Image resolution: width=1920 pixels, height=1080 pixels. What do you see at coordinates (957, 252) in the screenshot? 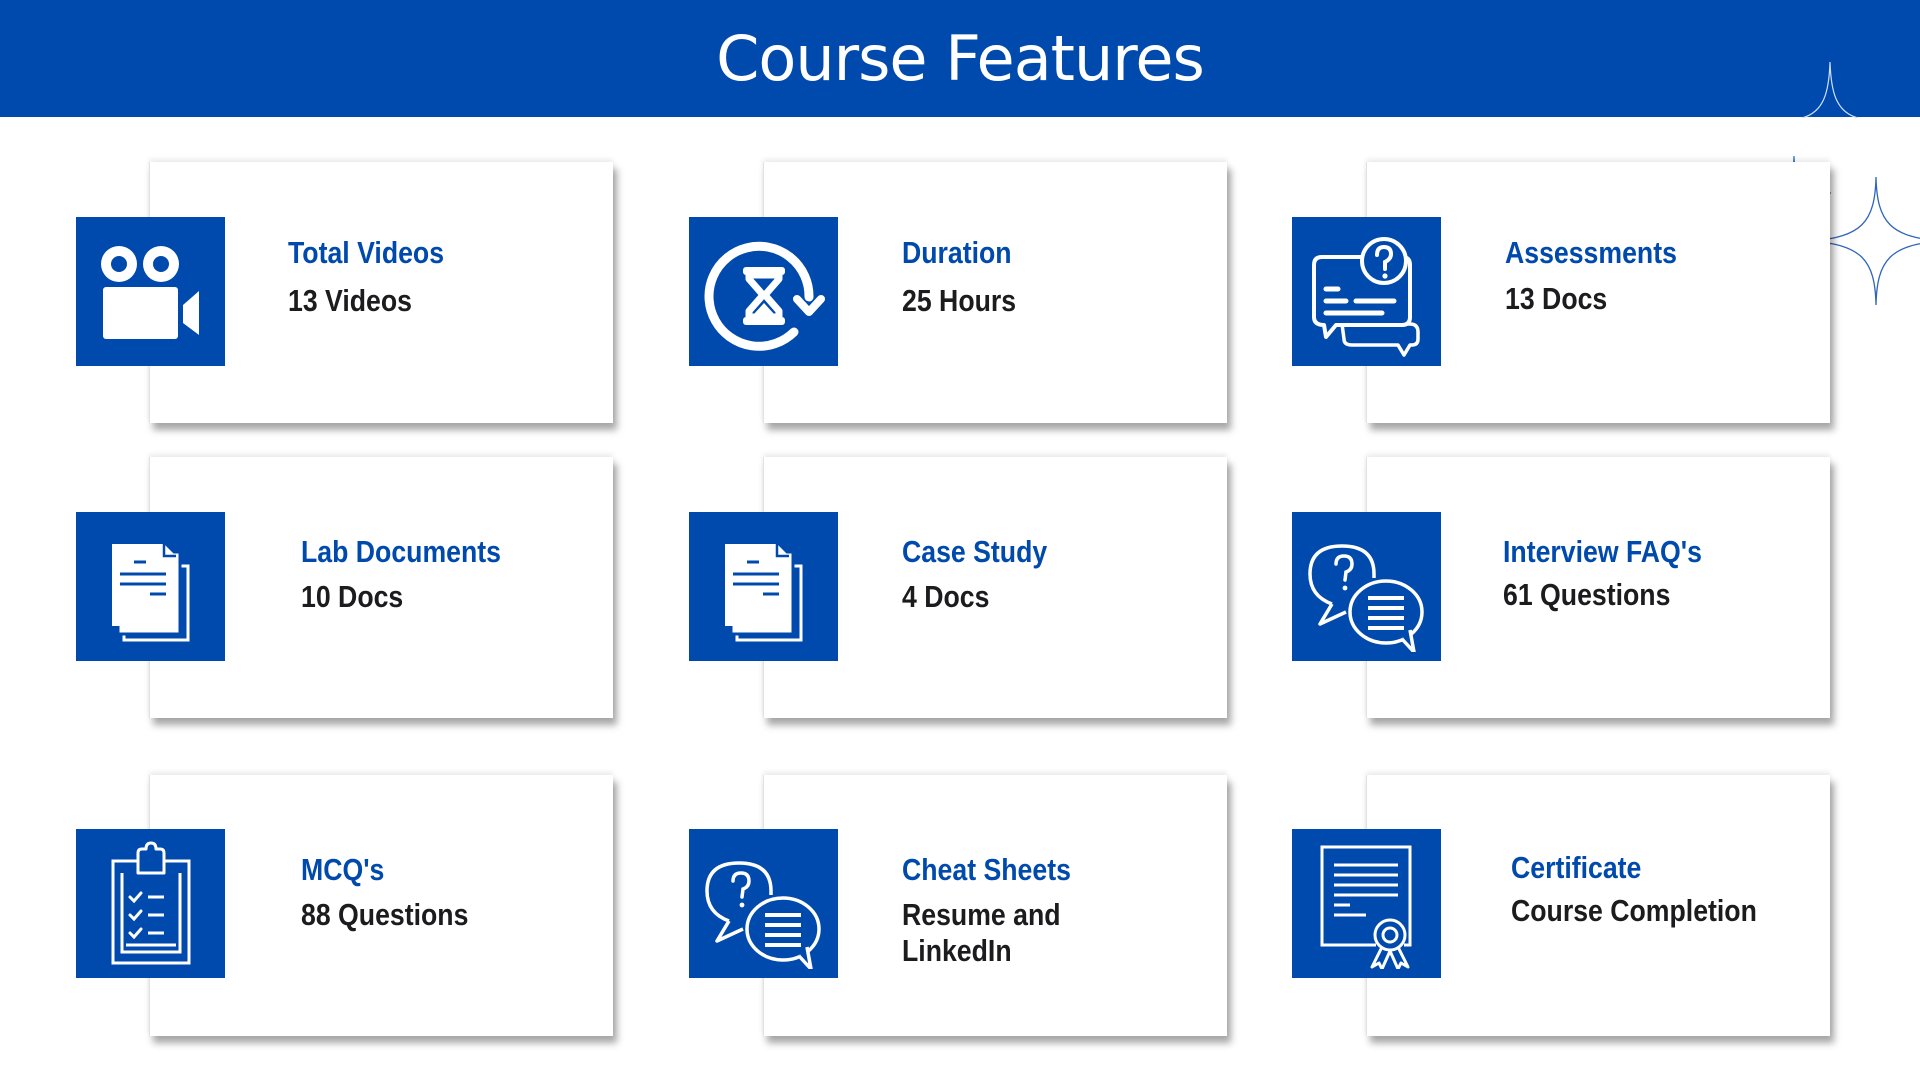
I see `feature-title: Duration` at bounding box center [957, 252].